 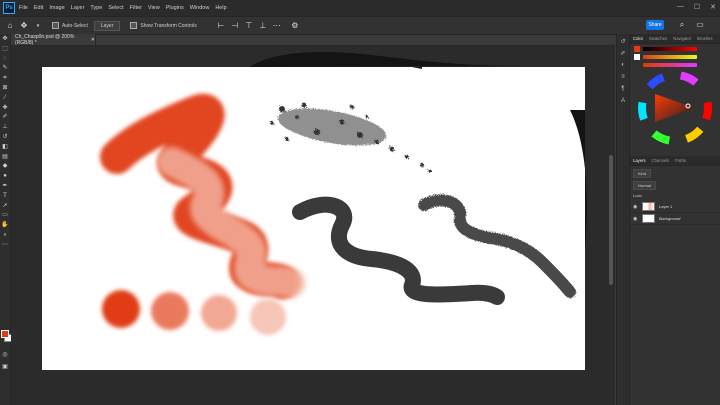 What do you see at coordinates (38, 8) in the screenshot?
I see `menu-edit: Edit` at bounding box center [38, 8].